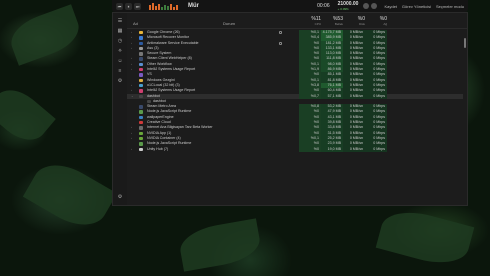  Describe the element at coordinates (323, 6) in the screenshot. I see `media-time: 00:06` at that location.